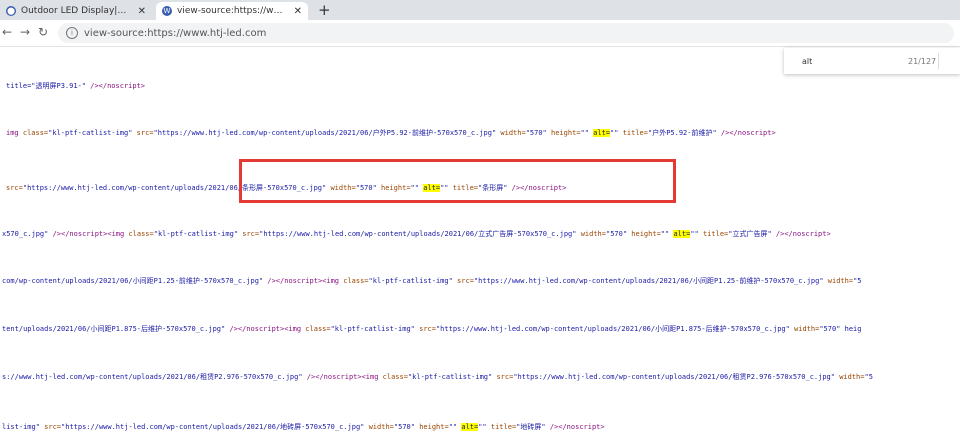 This screenshot has height=434, width=960. What do you see at coordinates (457, 181) in the screenshot?
I see `highlight-annotation-box` at bounding box center [457, 181].